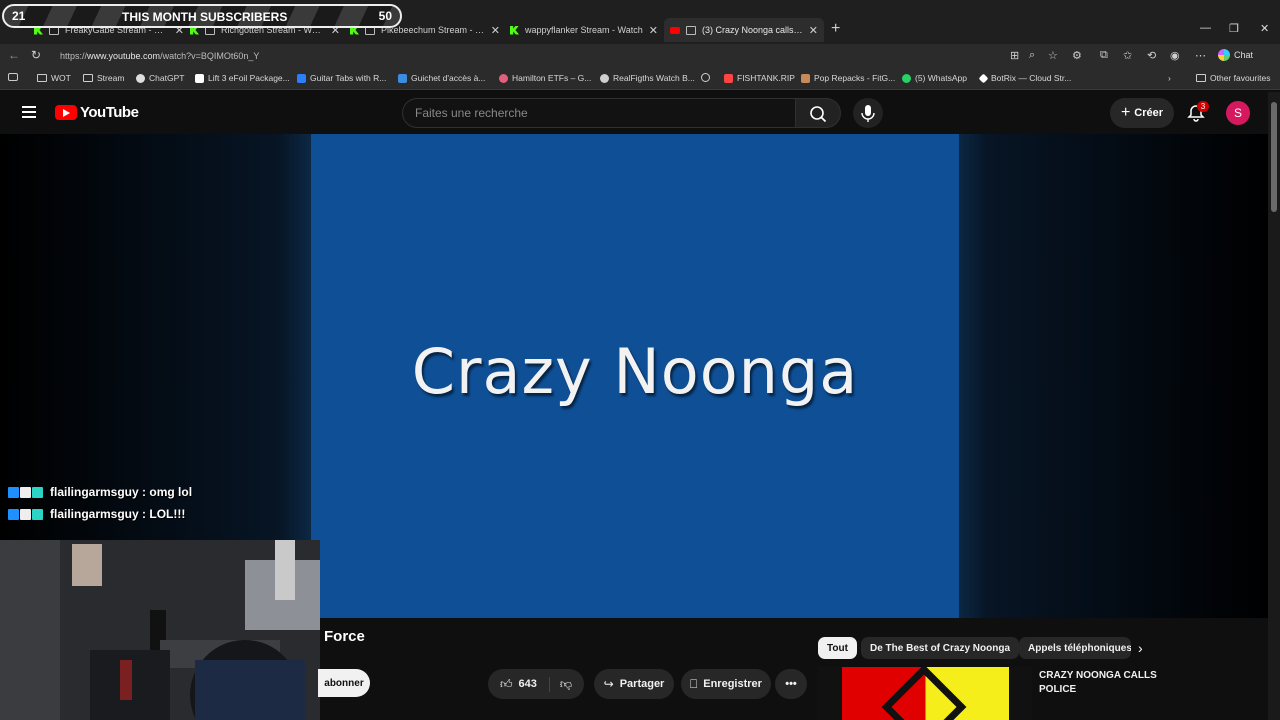  I want to click on whatsapp-icon, so click(906, 78).